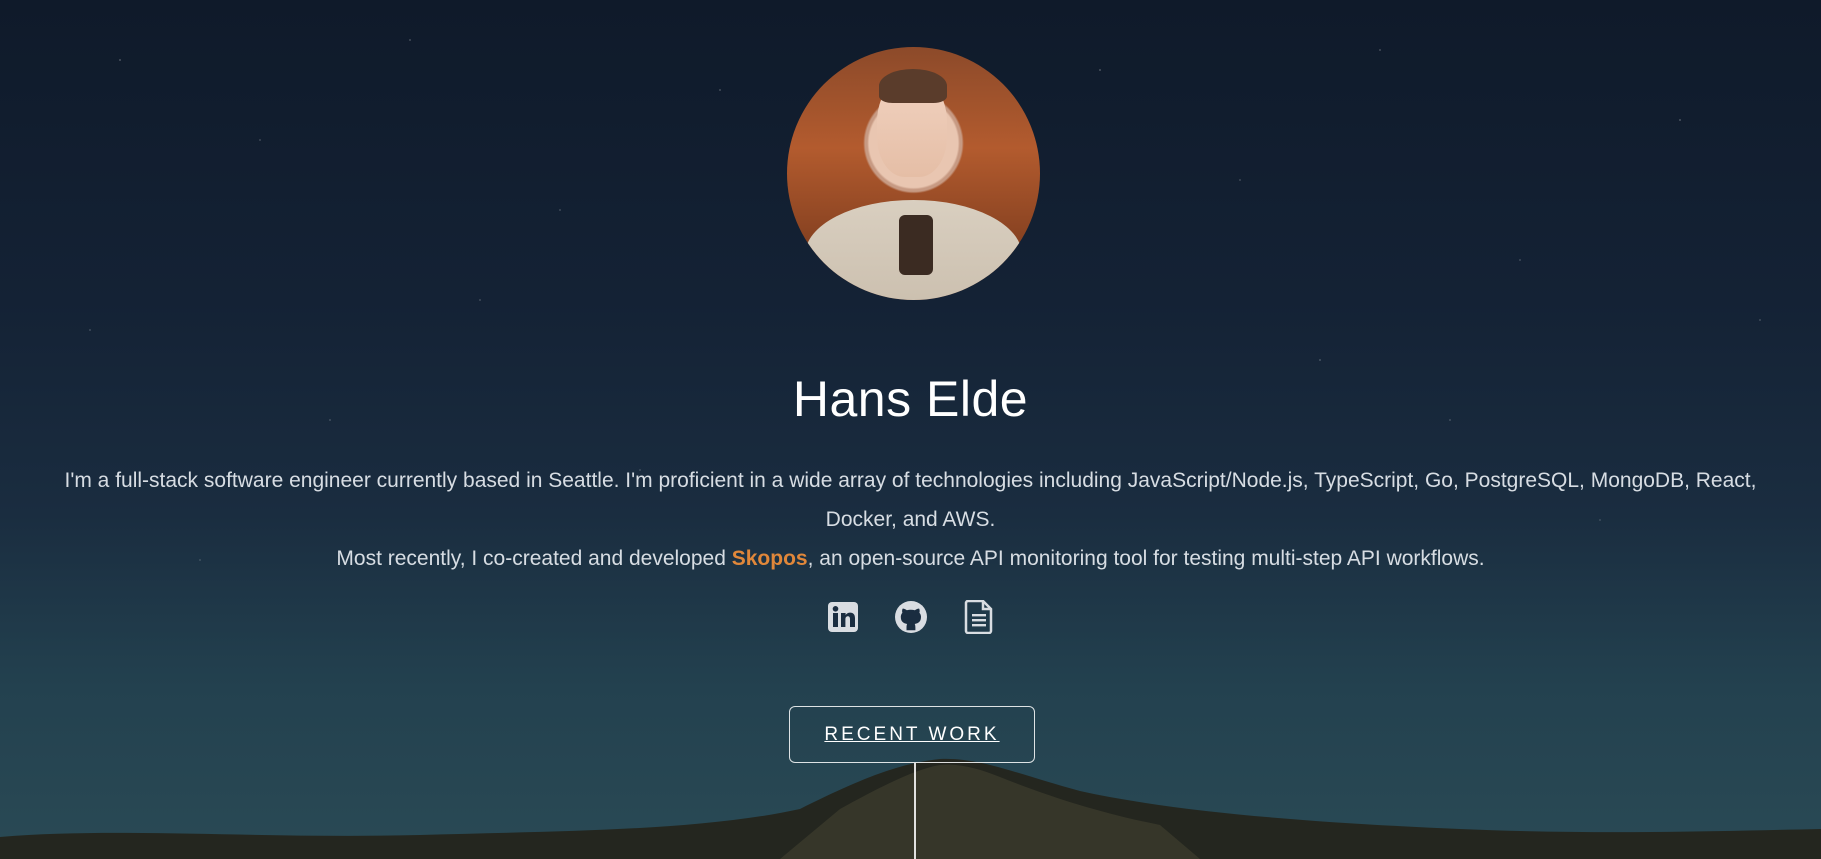  I want to click on social-links, so click(910, 617).